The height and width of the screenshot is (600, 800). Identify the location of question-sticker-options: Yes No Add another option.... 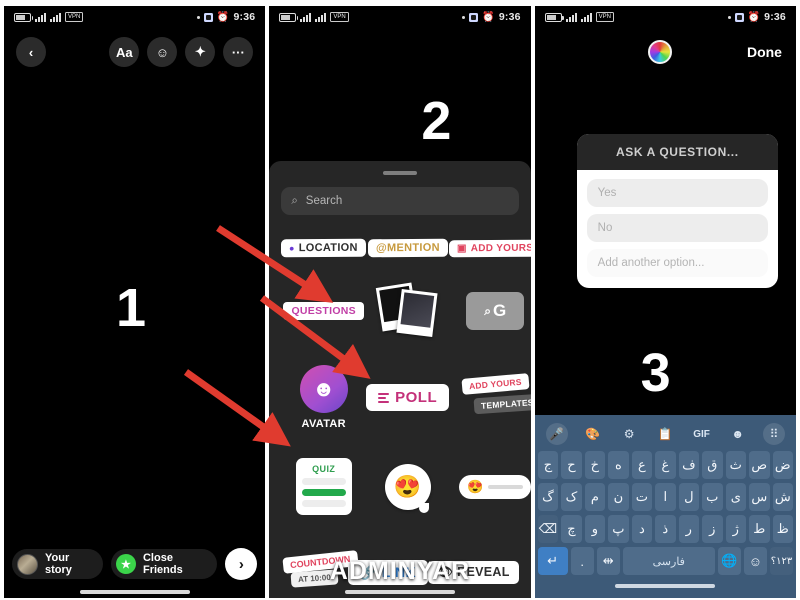
(677, 229).